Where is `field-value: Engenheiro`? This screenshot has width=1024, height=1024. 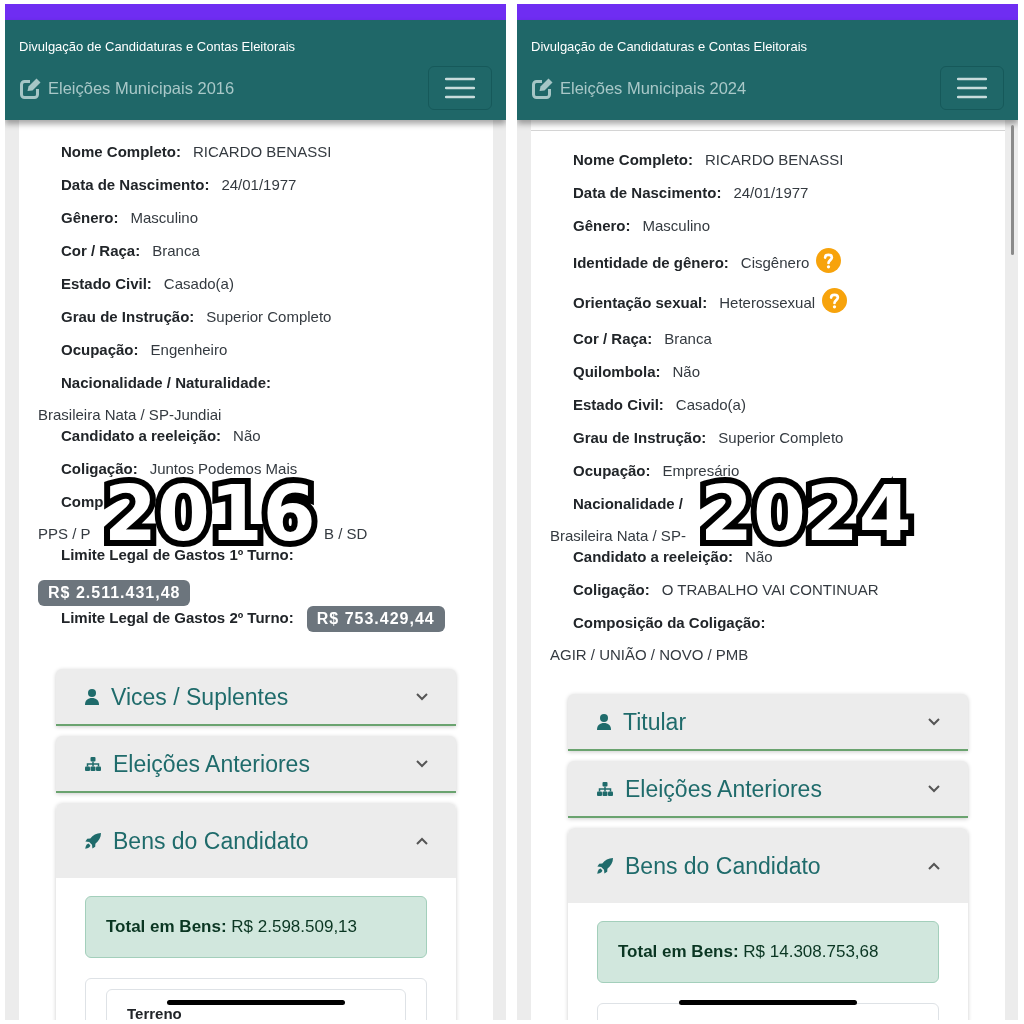 field-value: Engenheiro is located at coordinates (189, 350).